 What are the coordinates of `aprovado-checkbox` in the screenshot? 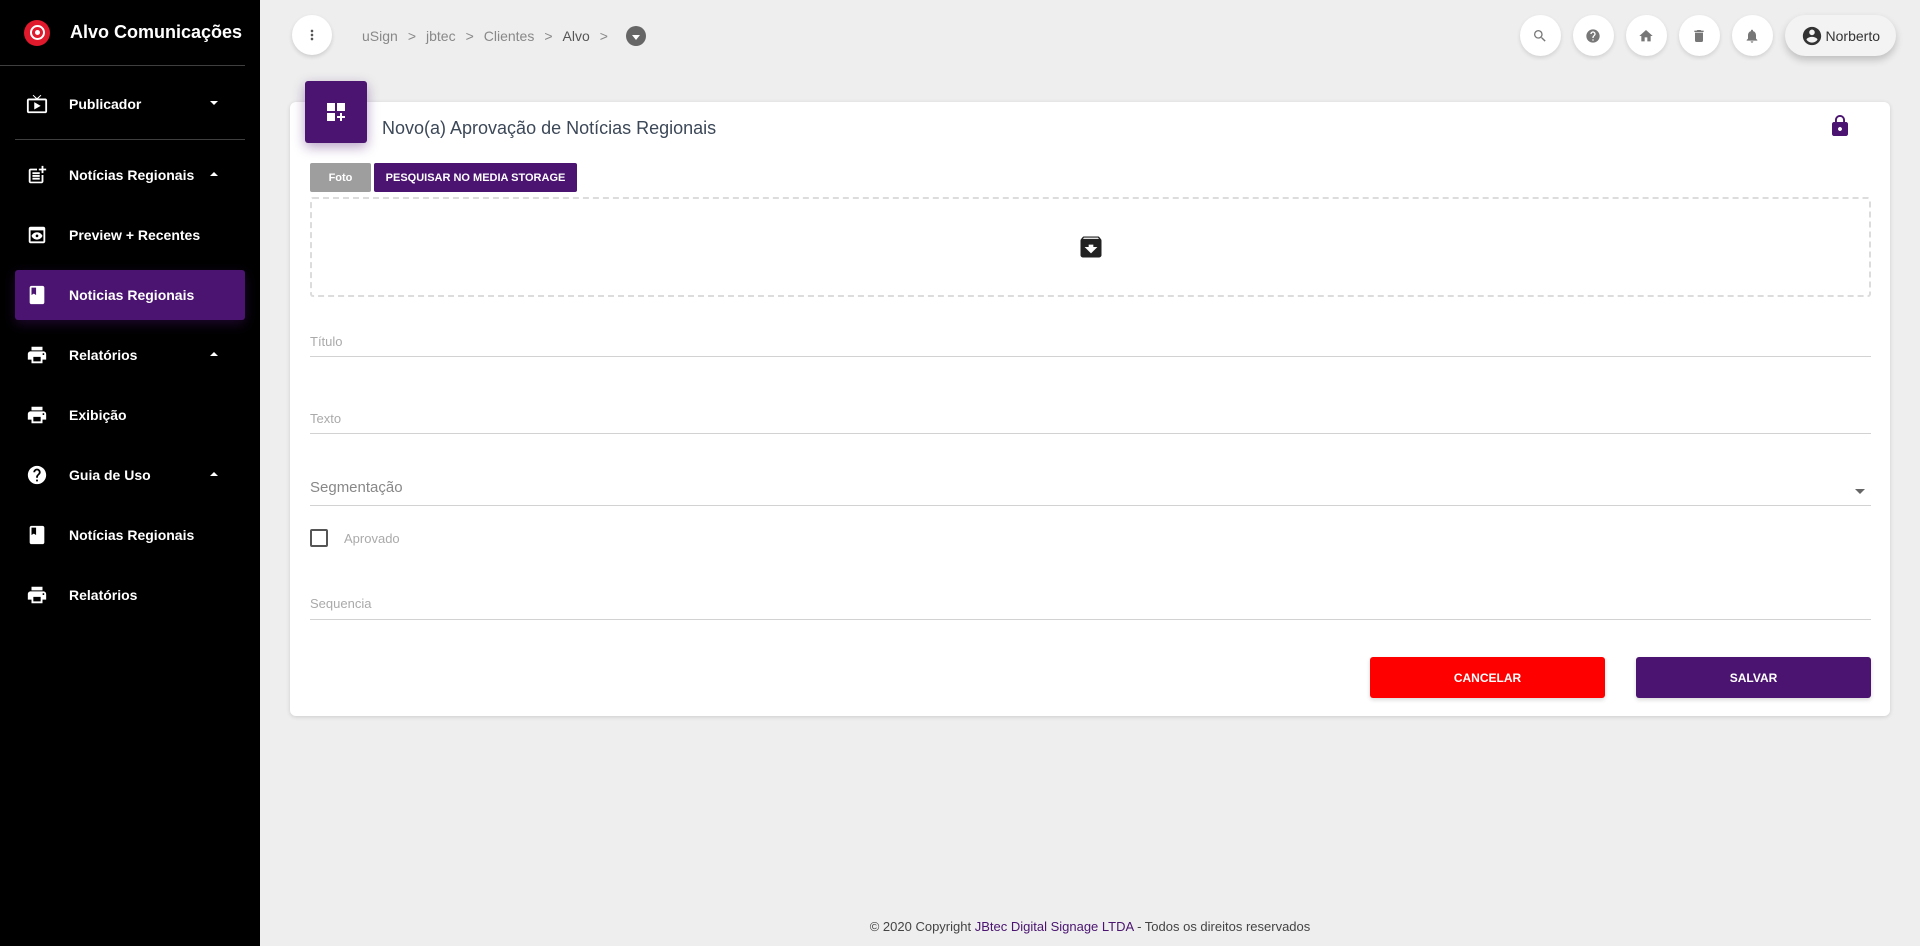 It's located at (319, 538).